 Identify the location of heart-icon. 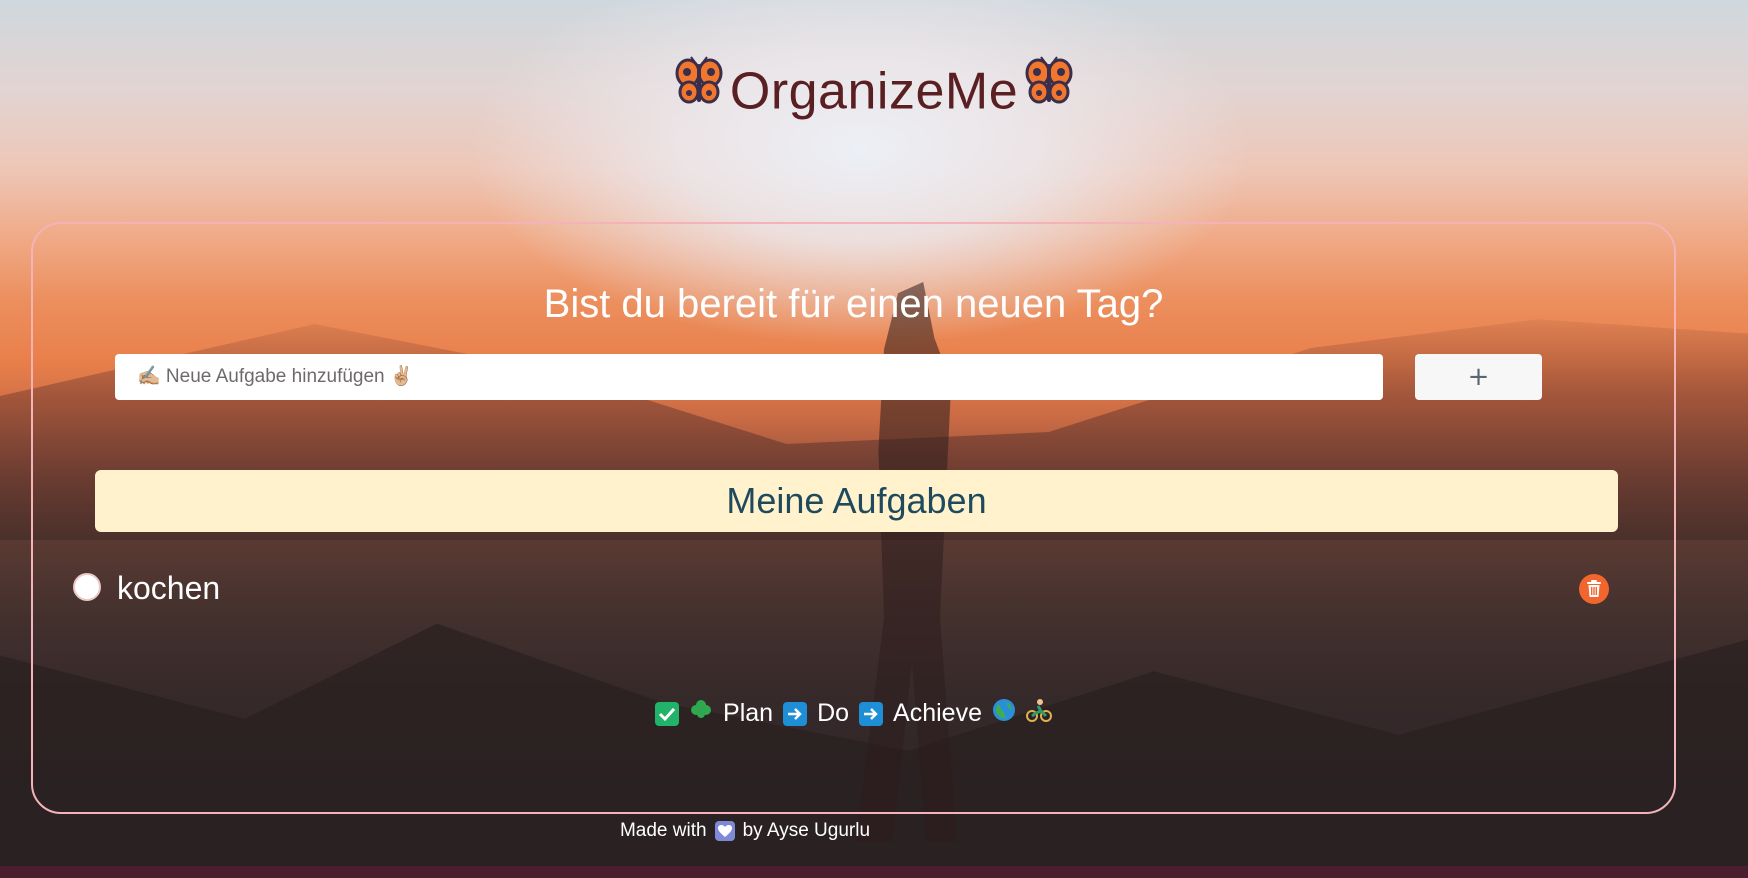
(724, 831).